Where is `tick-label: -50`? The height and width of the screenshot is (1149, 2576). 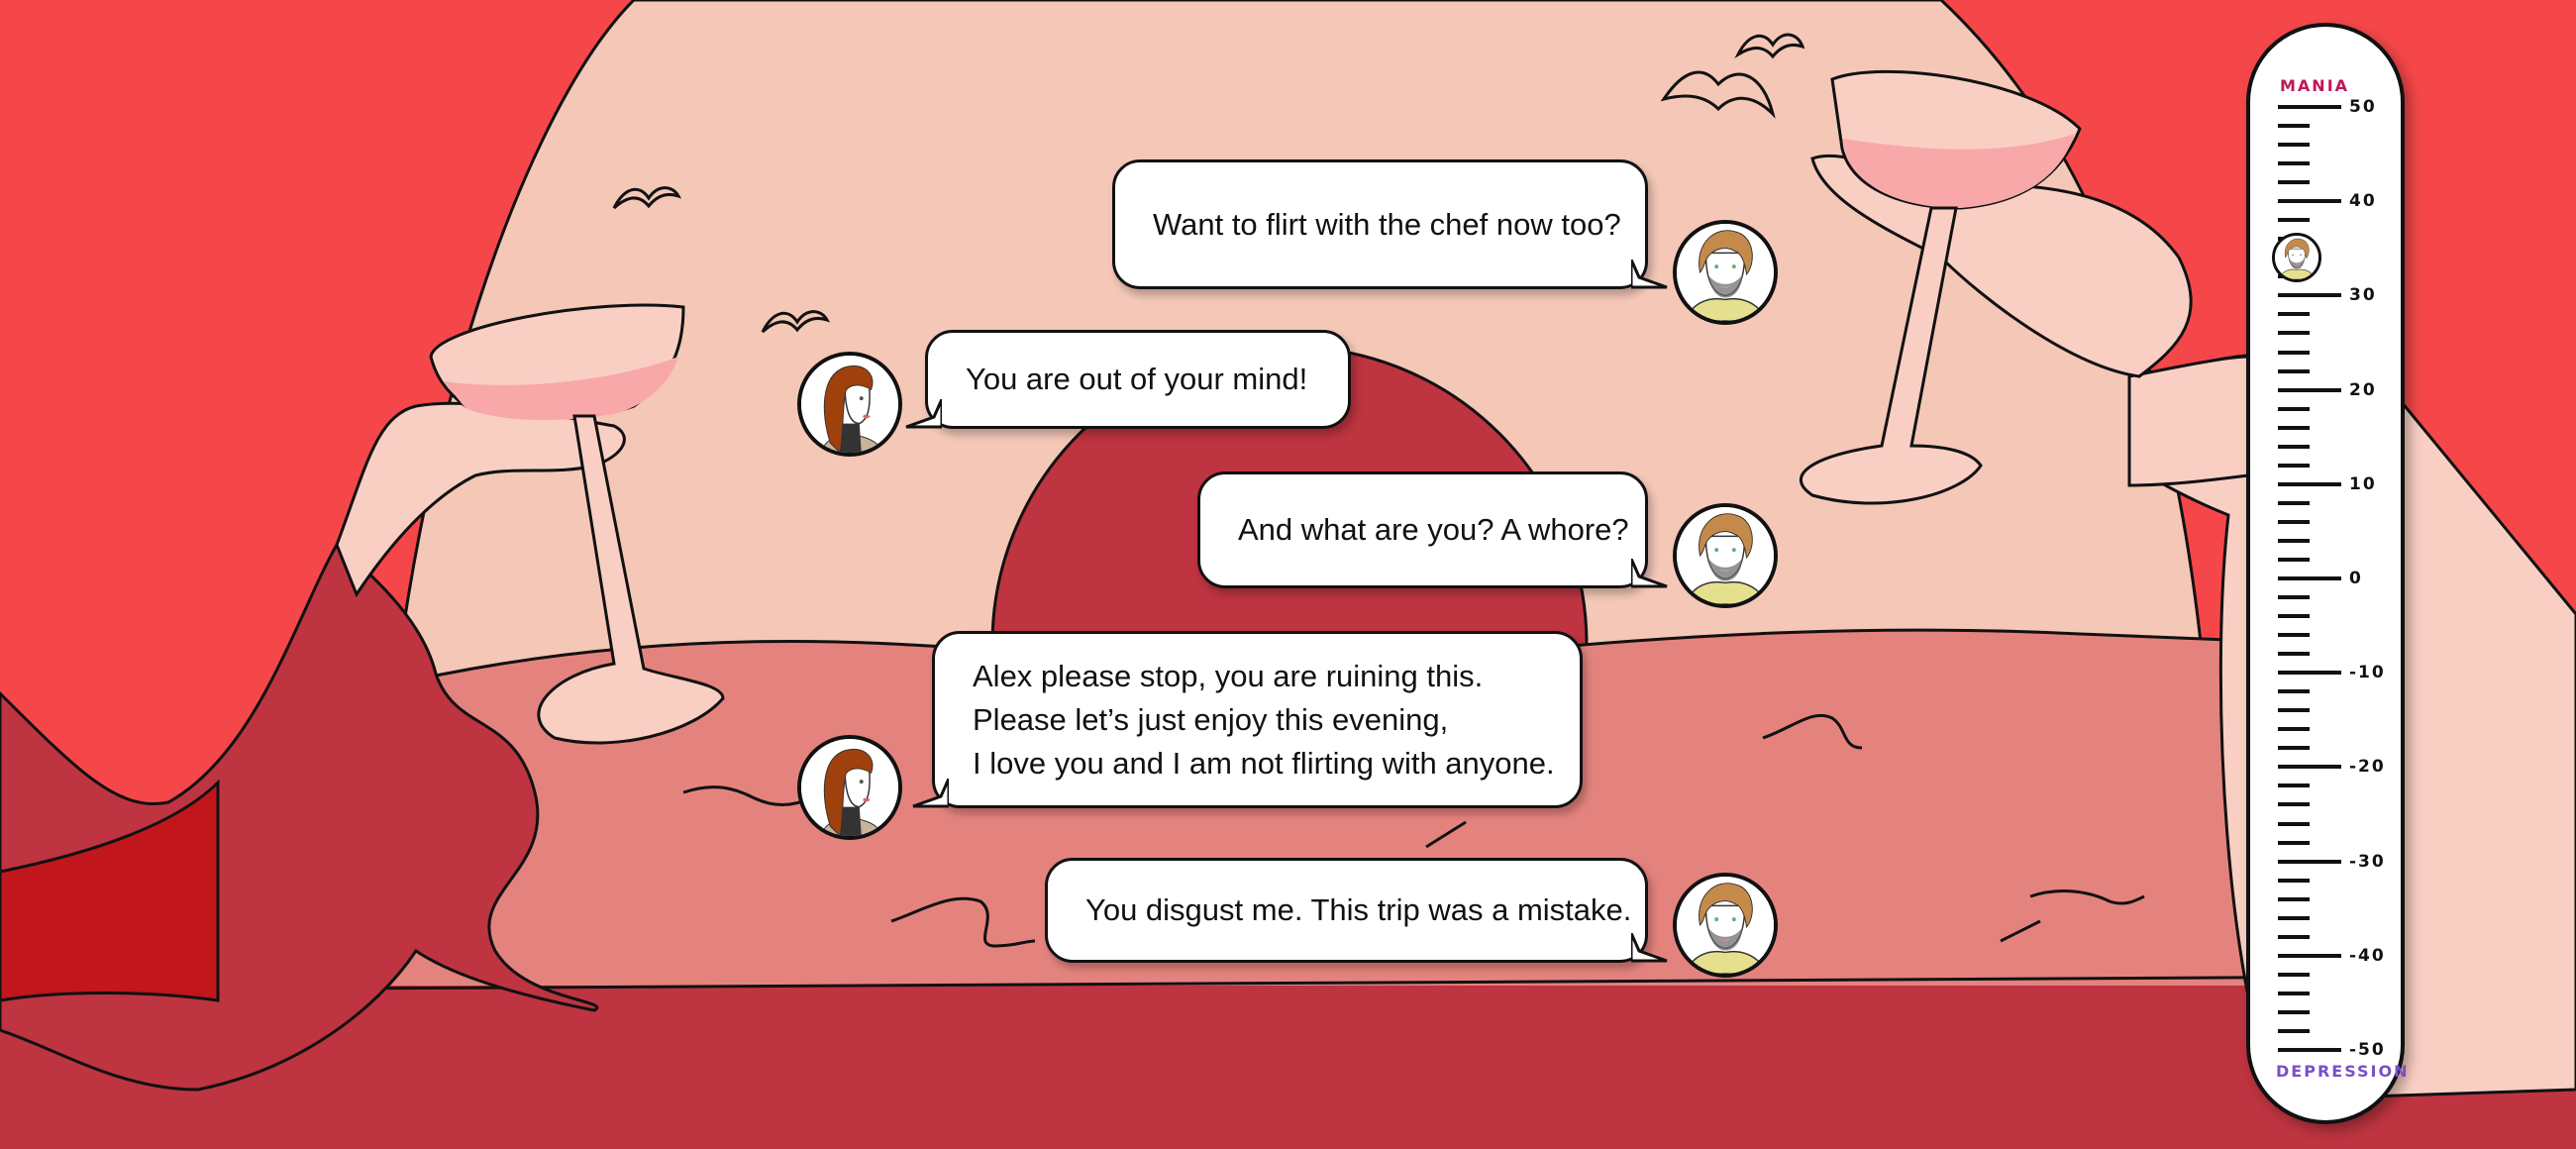 tick-label: -50 is located at coordinates (2367, 1050).